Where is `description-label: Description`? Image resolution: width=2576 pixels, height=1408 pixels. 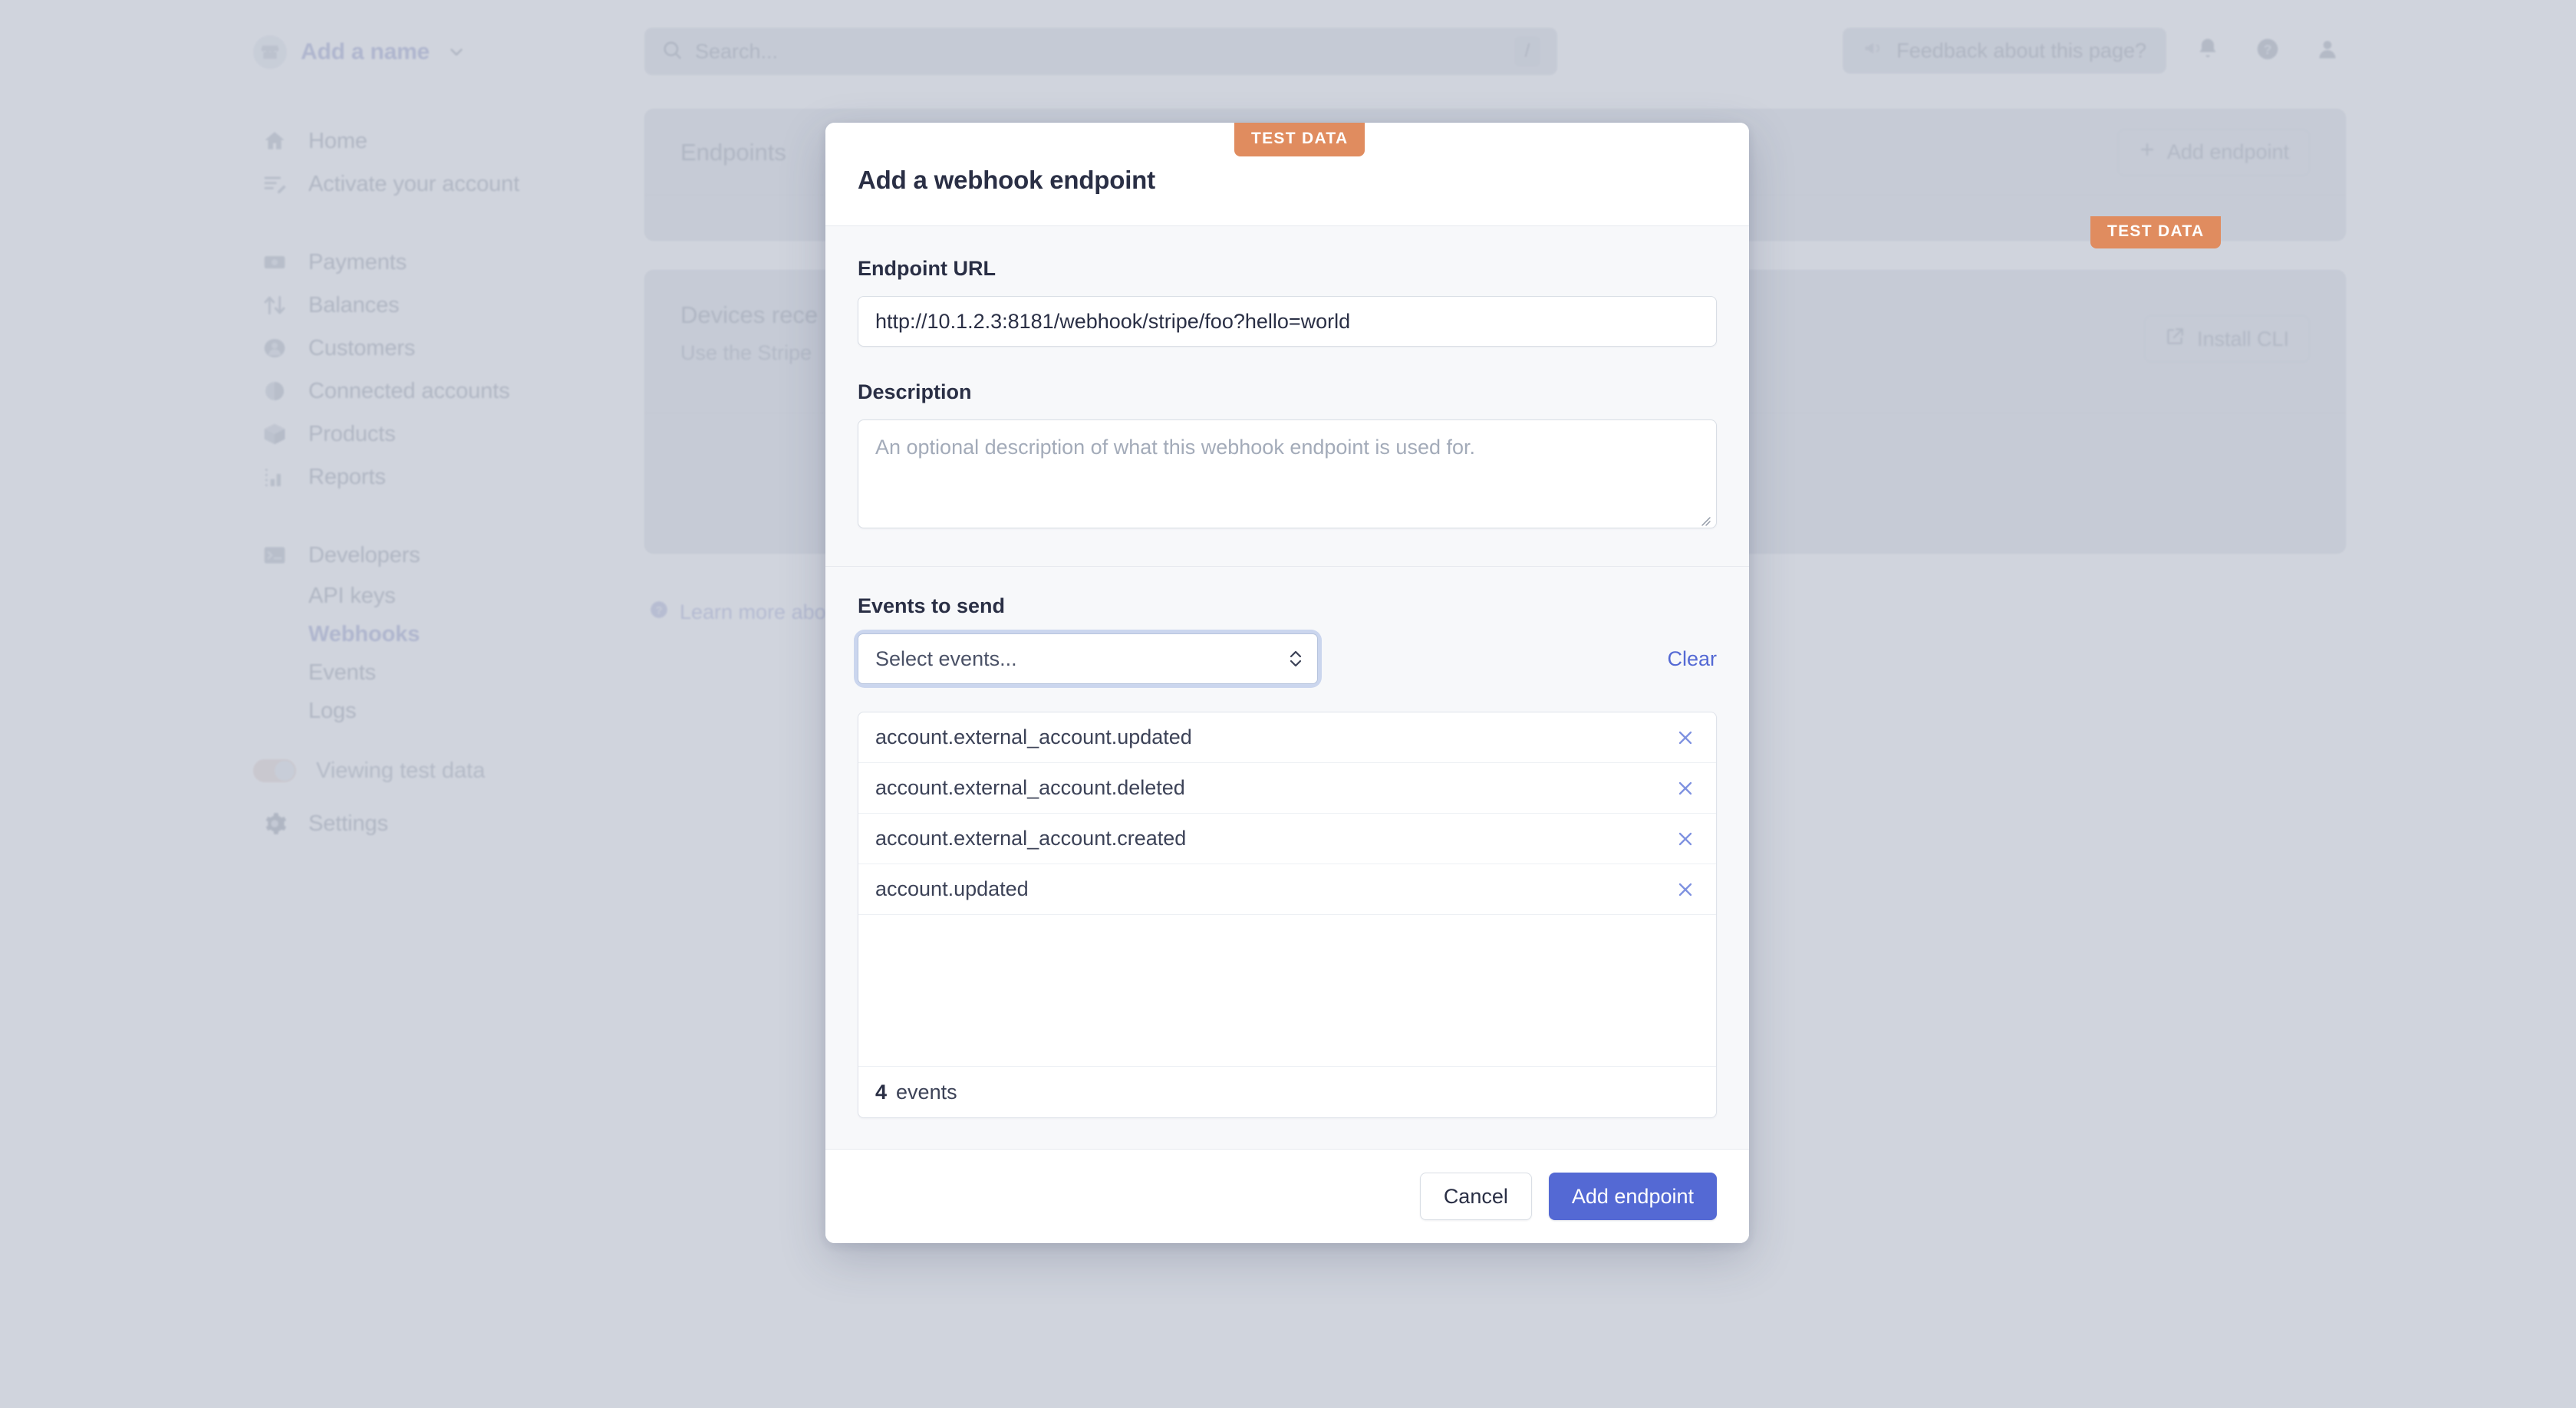 description-label: Description is located at coordinates (915, 391).